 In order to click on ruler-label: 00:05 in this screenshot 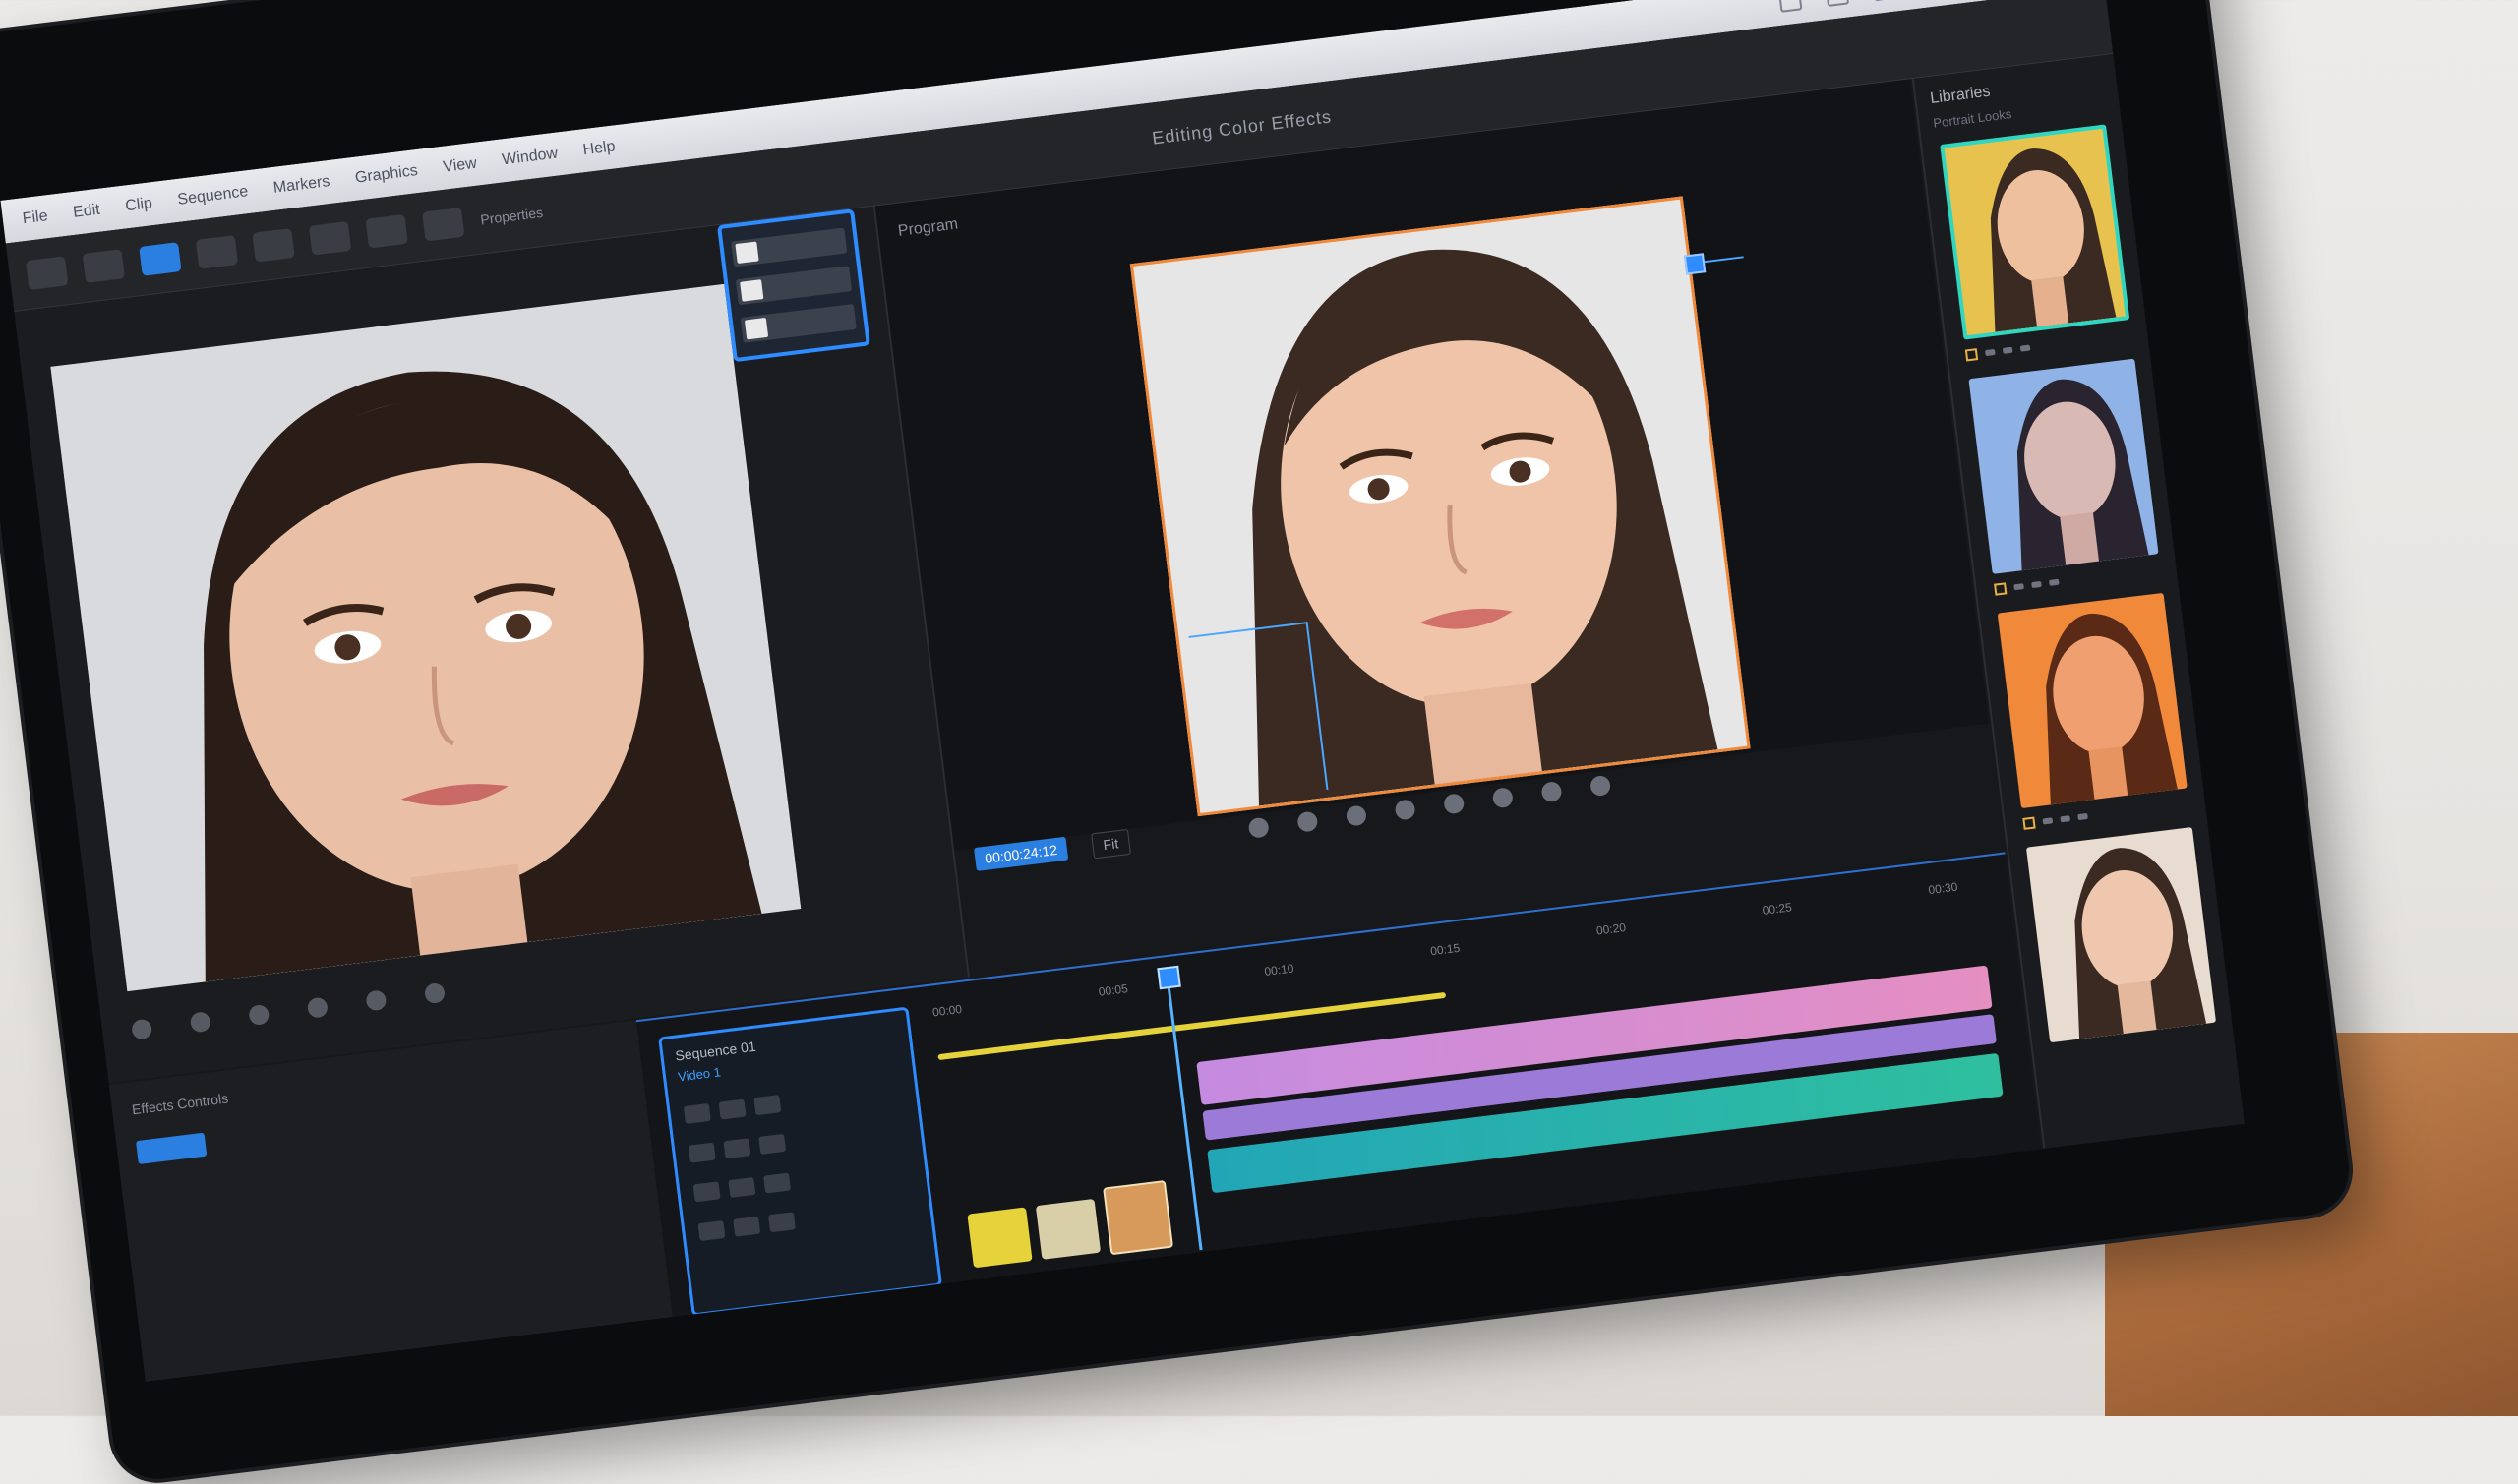, I will do `click(1113, 990)`.